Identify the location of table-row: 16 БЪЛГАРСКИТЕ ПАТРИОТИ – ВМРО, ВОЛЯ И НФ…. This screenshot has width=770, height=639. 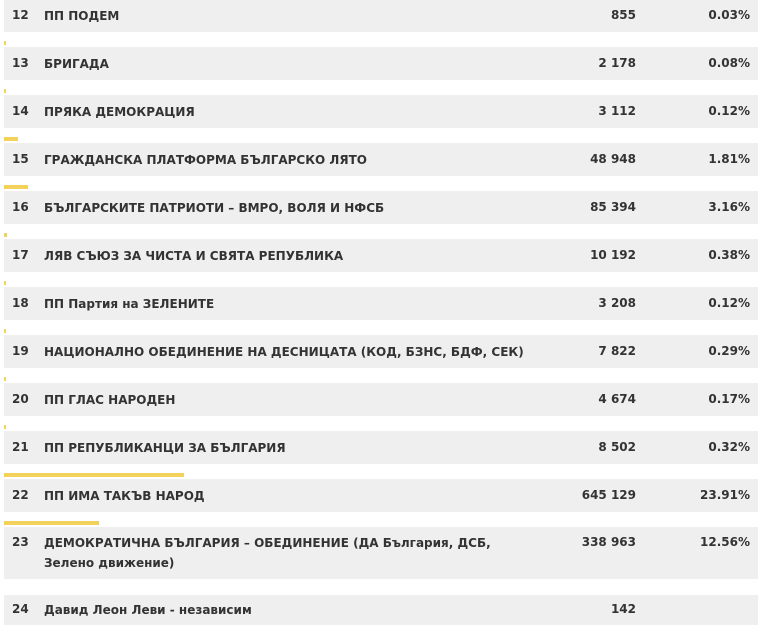
(381, 204).